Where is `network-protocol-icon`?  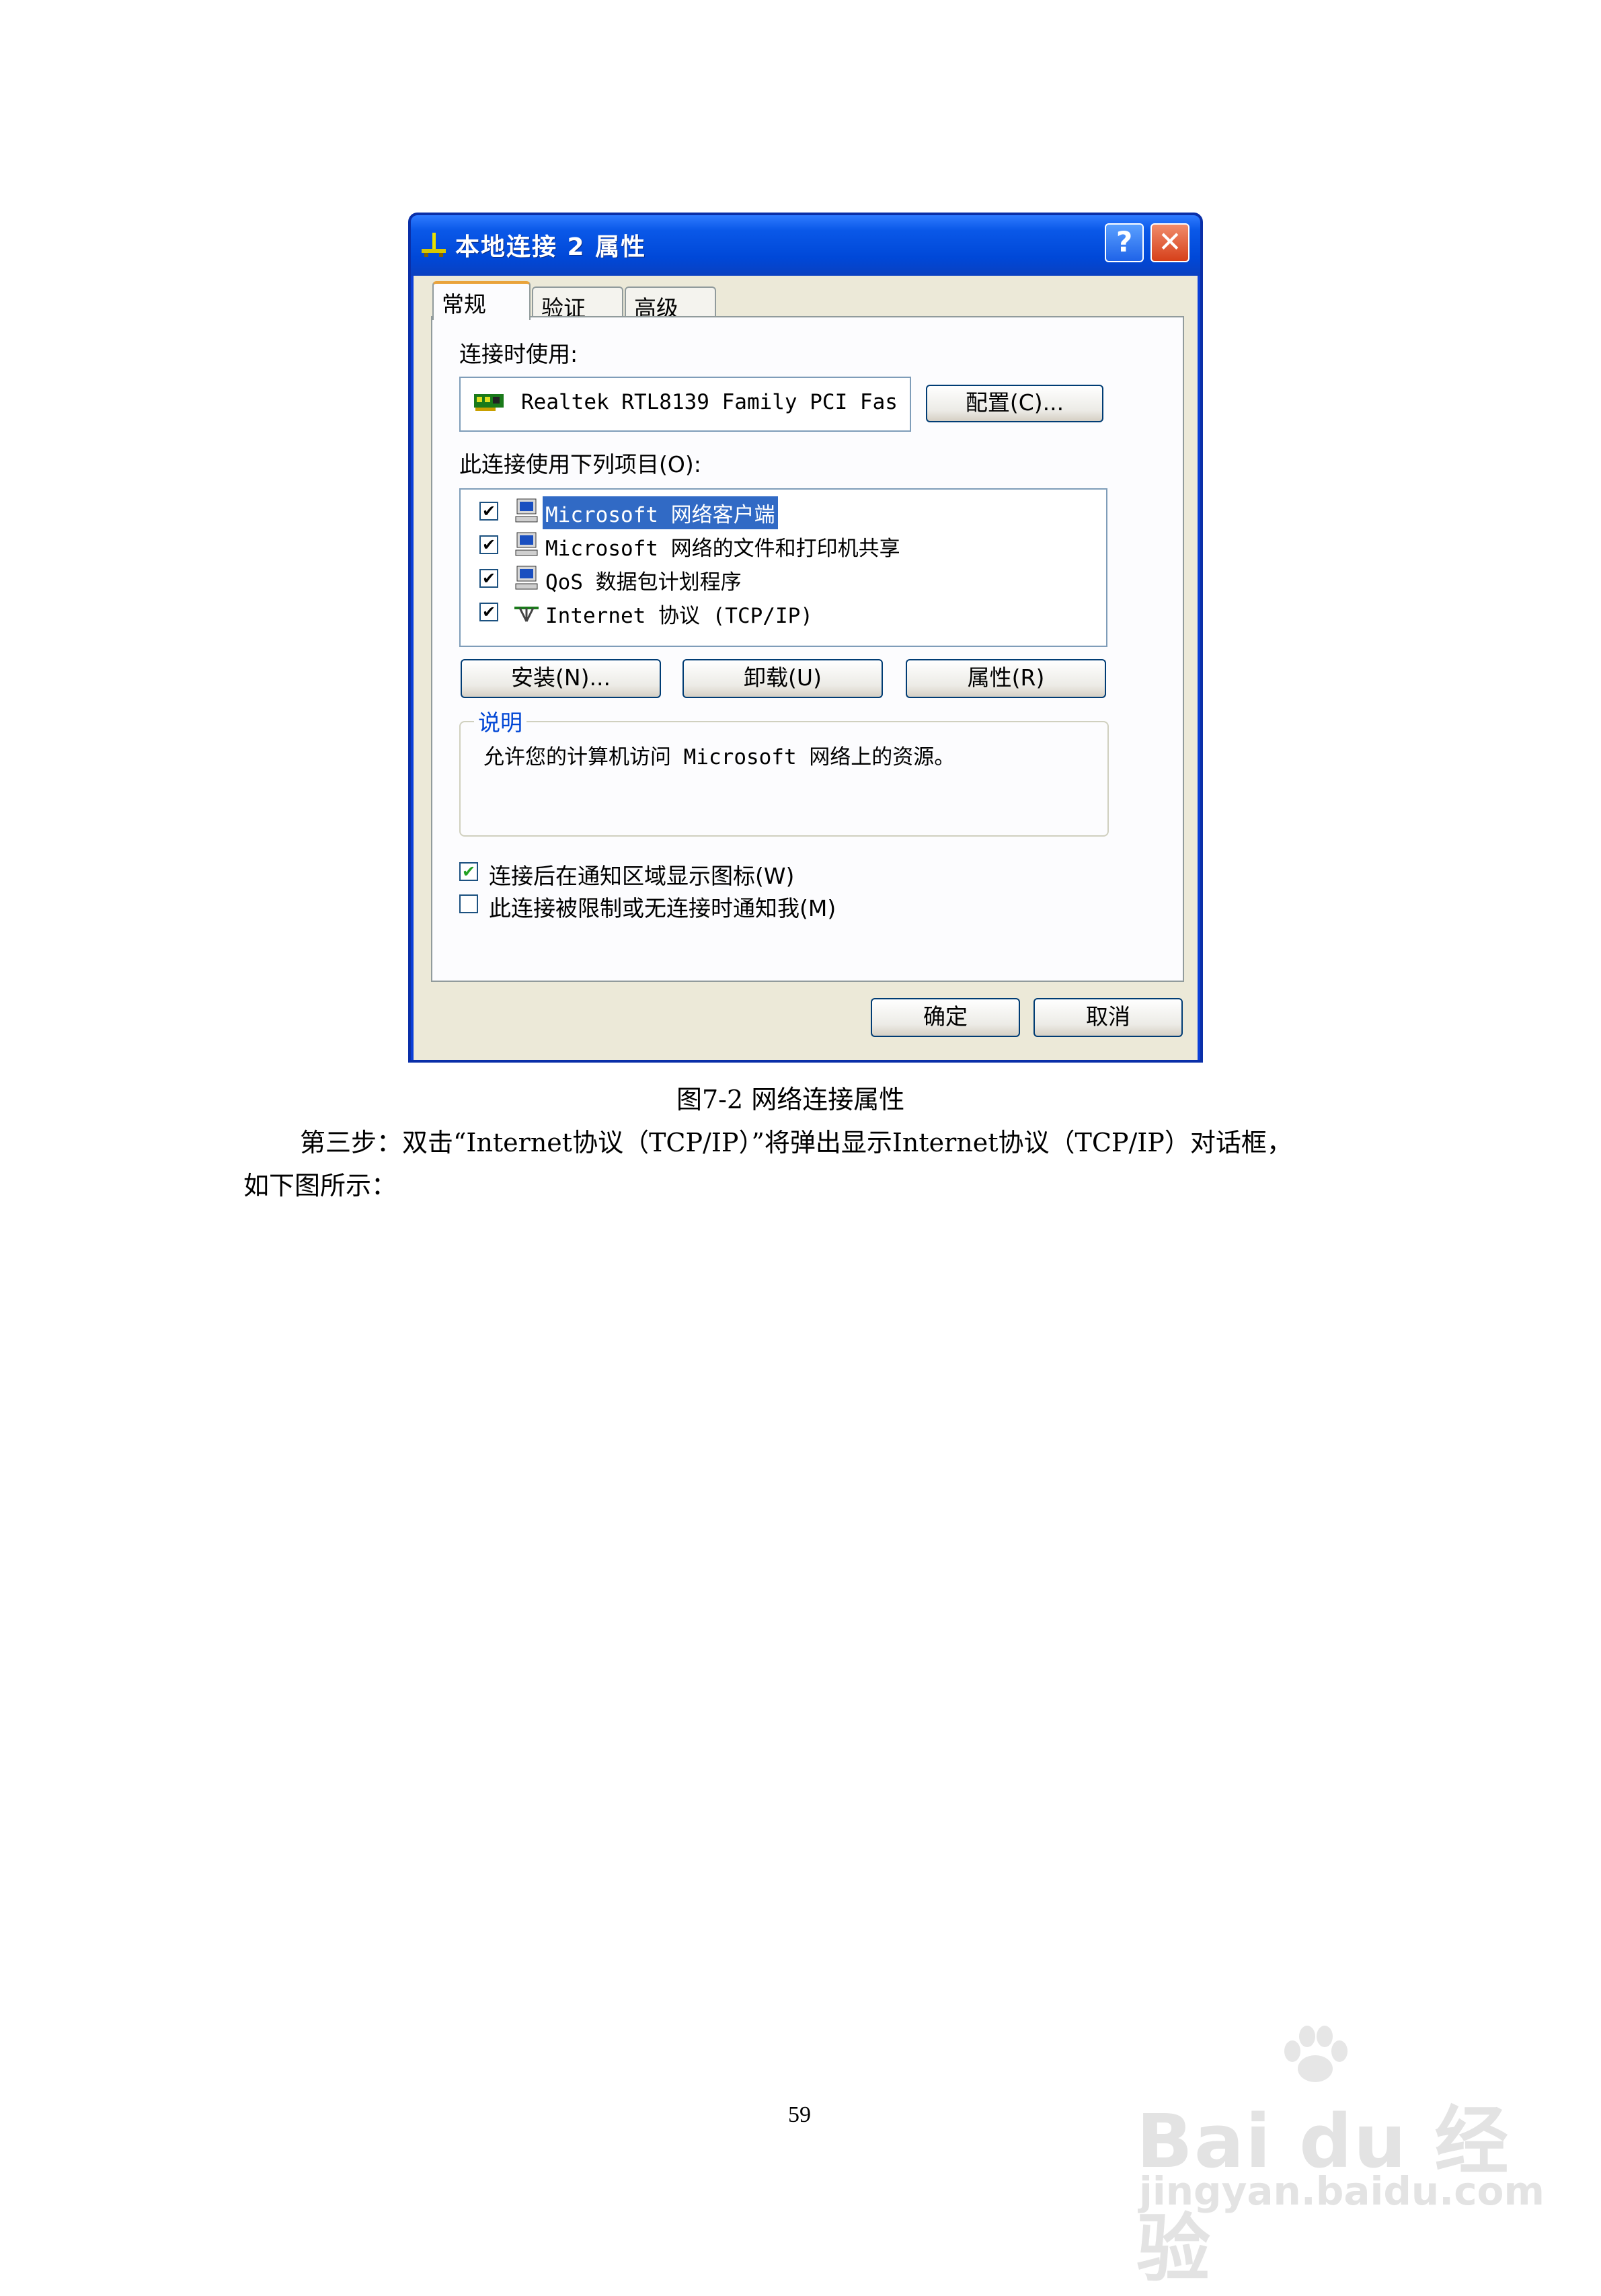
network-protocol-icon is located at coordinates (526, 615).